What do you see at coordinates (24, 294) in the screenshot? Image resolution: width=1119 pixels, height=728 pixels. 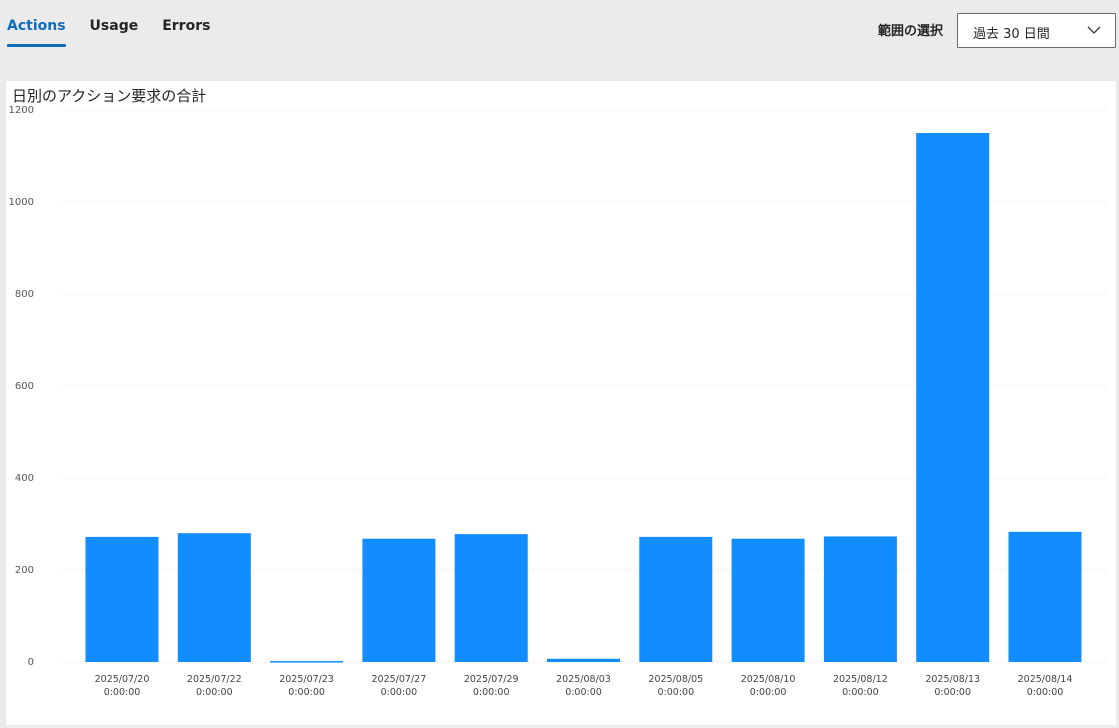 I see `y-tick-label: 800` at bounding box center [24, 294].